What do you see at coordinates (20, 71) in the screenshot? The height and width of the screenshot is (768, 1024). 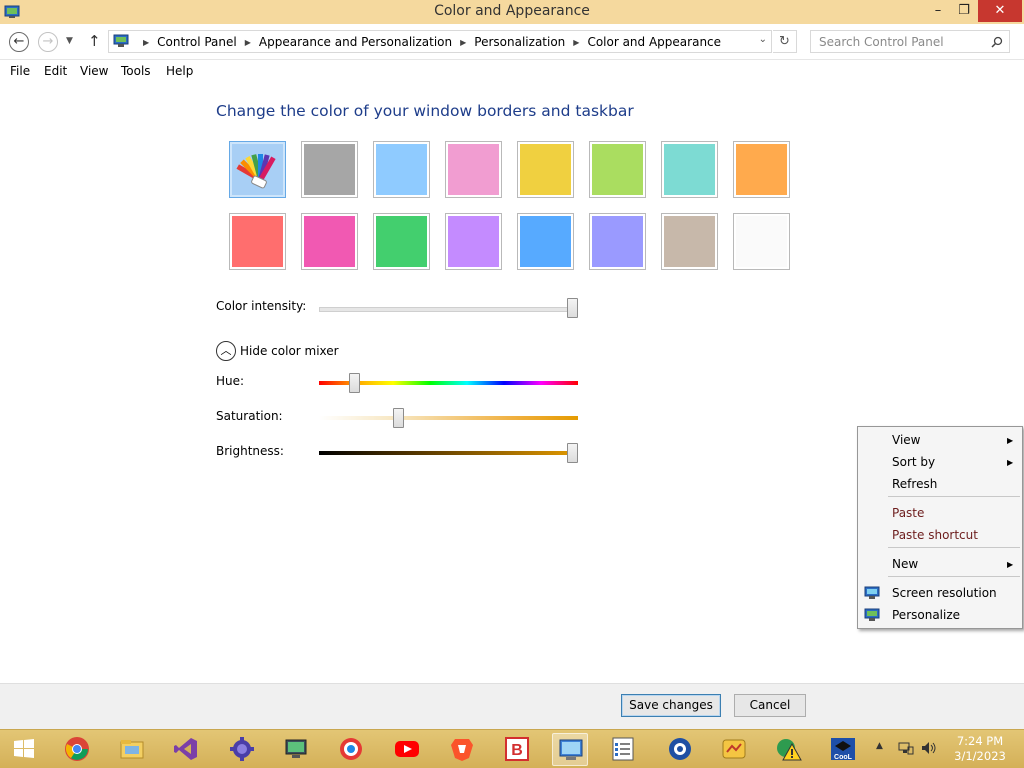 I see `menu-file: File` at bounding box center [20, 71].